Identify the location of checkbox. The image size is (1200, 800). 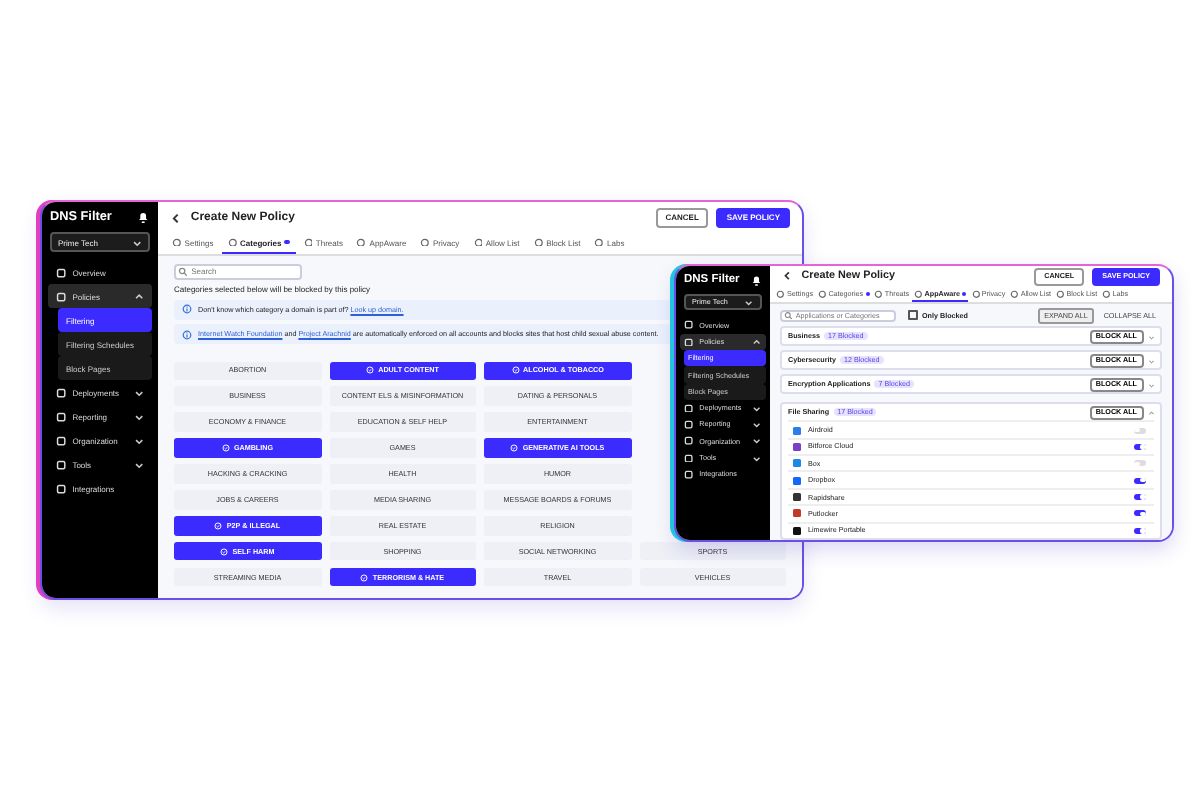
(913, 315).